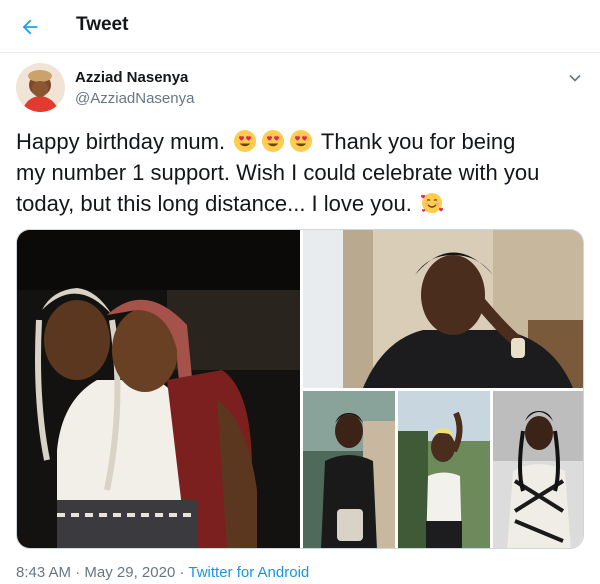  I want to click on tweet-source-link: Twitter for Android, so click(248, 572).